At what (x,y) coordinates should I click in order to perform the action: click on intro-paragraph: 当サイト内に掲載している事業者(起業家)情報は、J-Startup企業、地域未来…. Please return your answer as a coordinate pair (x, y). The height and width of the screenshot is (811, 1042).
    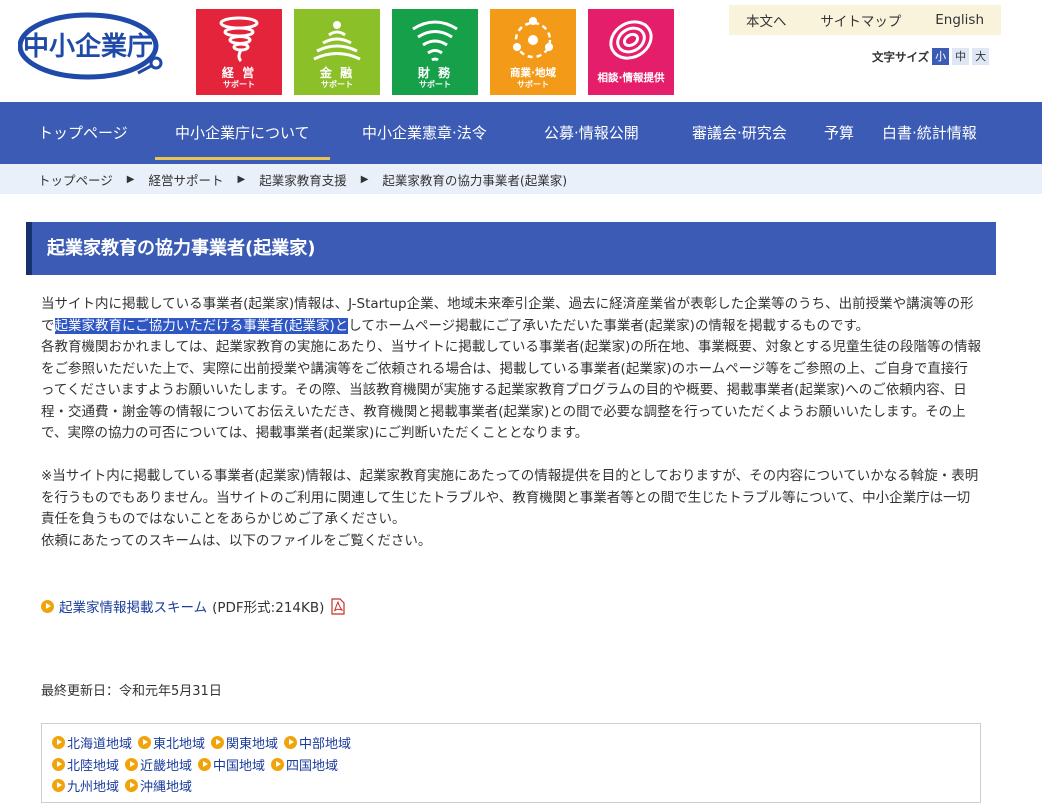
    Looking at the image, I should click on (511, 315).